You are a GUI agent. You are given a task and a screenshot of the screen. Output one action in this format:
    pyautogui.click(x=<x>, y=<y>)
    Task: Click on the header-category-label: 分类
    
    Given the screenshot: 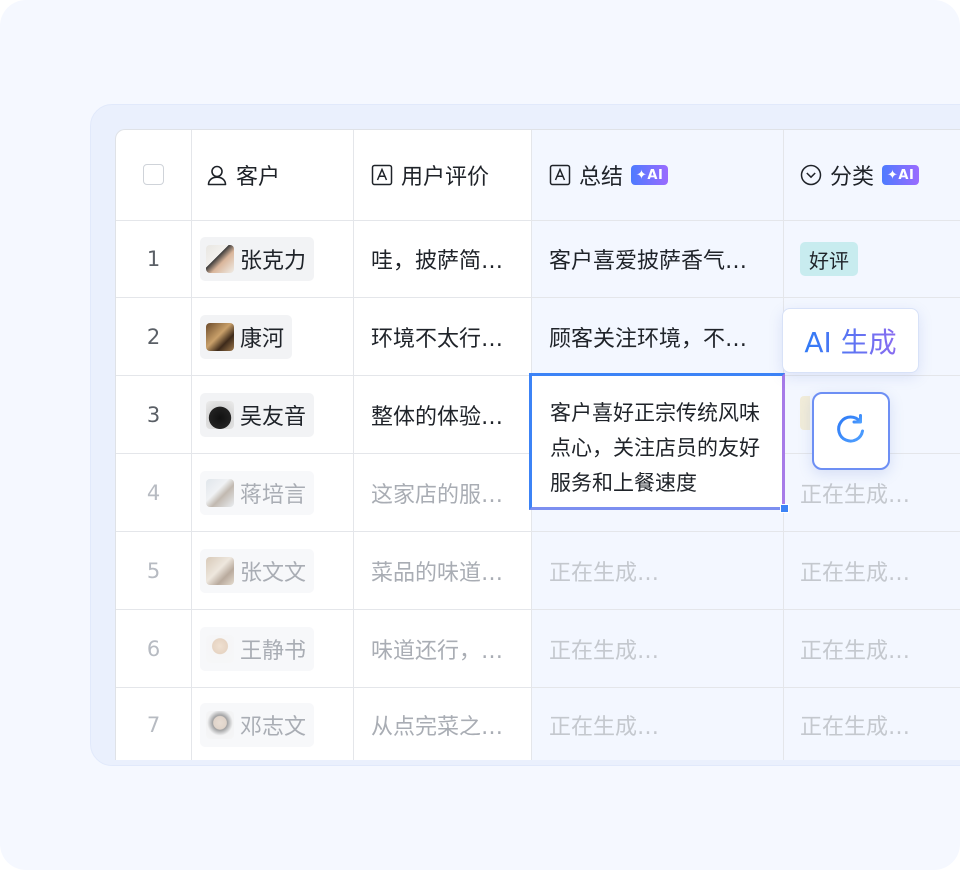 What is the action you would take?
    pyautogui.click(x=852, y=177)
    